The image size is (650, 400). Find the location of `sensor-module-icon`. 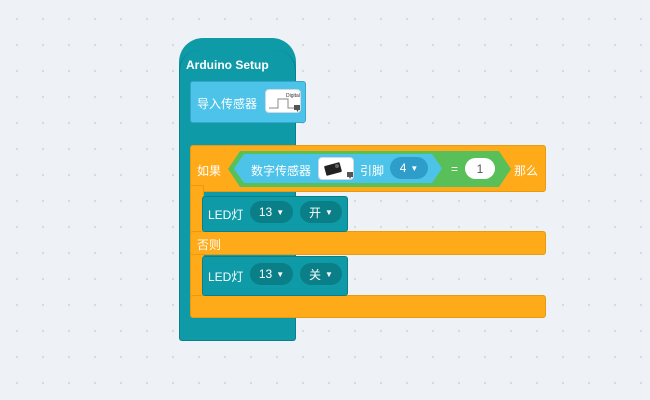

sensor-module-icon is located at coordinates (336, 168).